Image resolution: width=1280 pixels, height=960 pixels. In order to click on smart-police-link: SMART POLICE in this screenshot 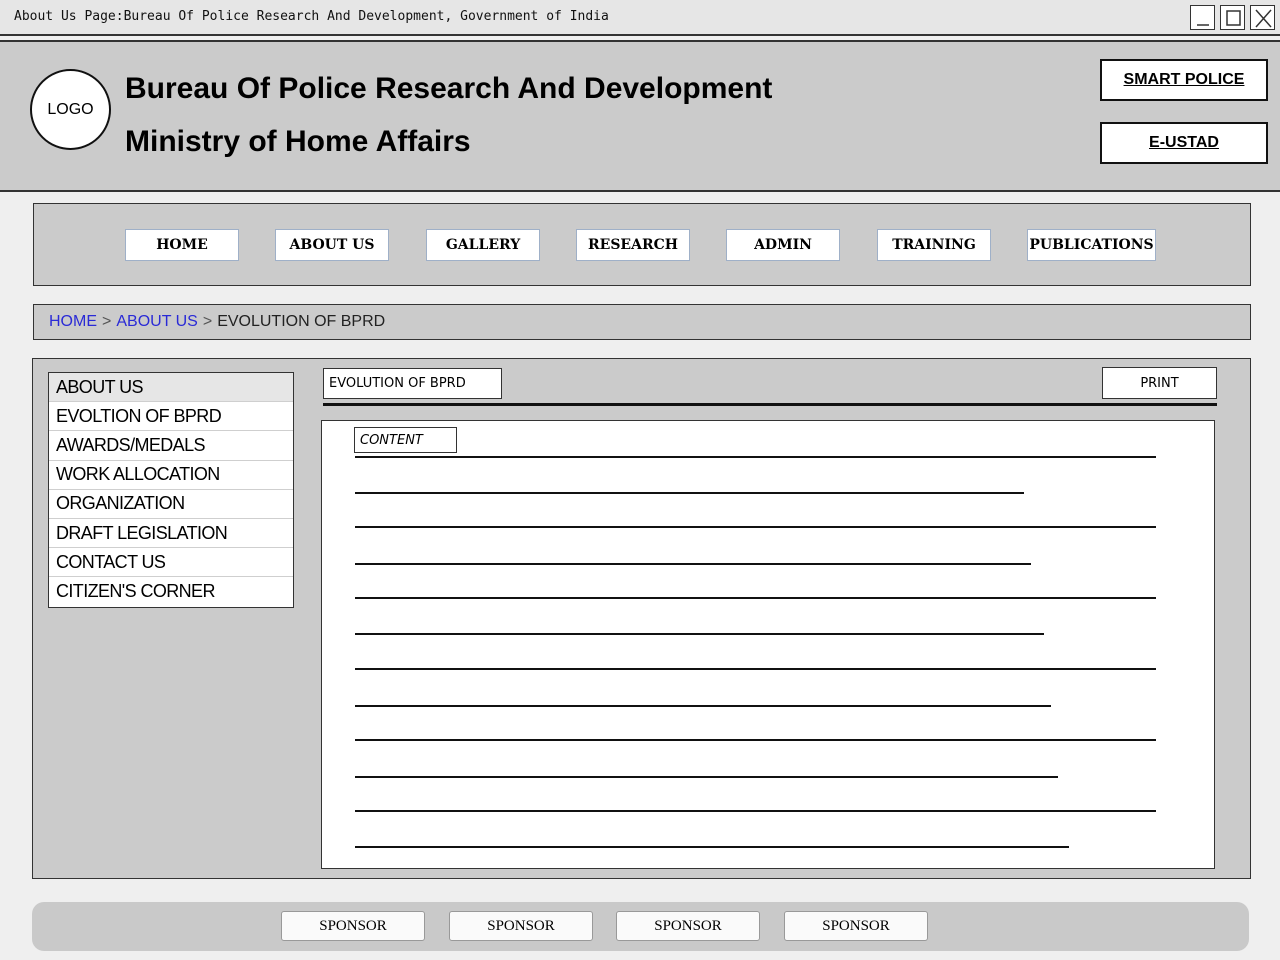, I will do `click(1184, 80)`.